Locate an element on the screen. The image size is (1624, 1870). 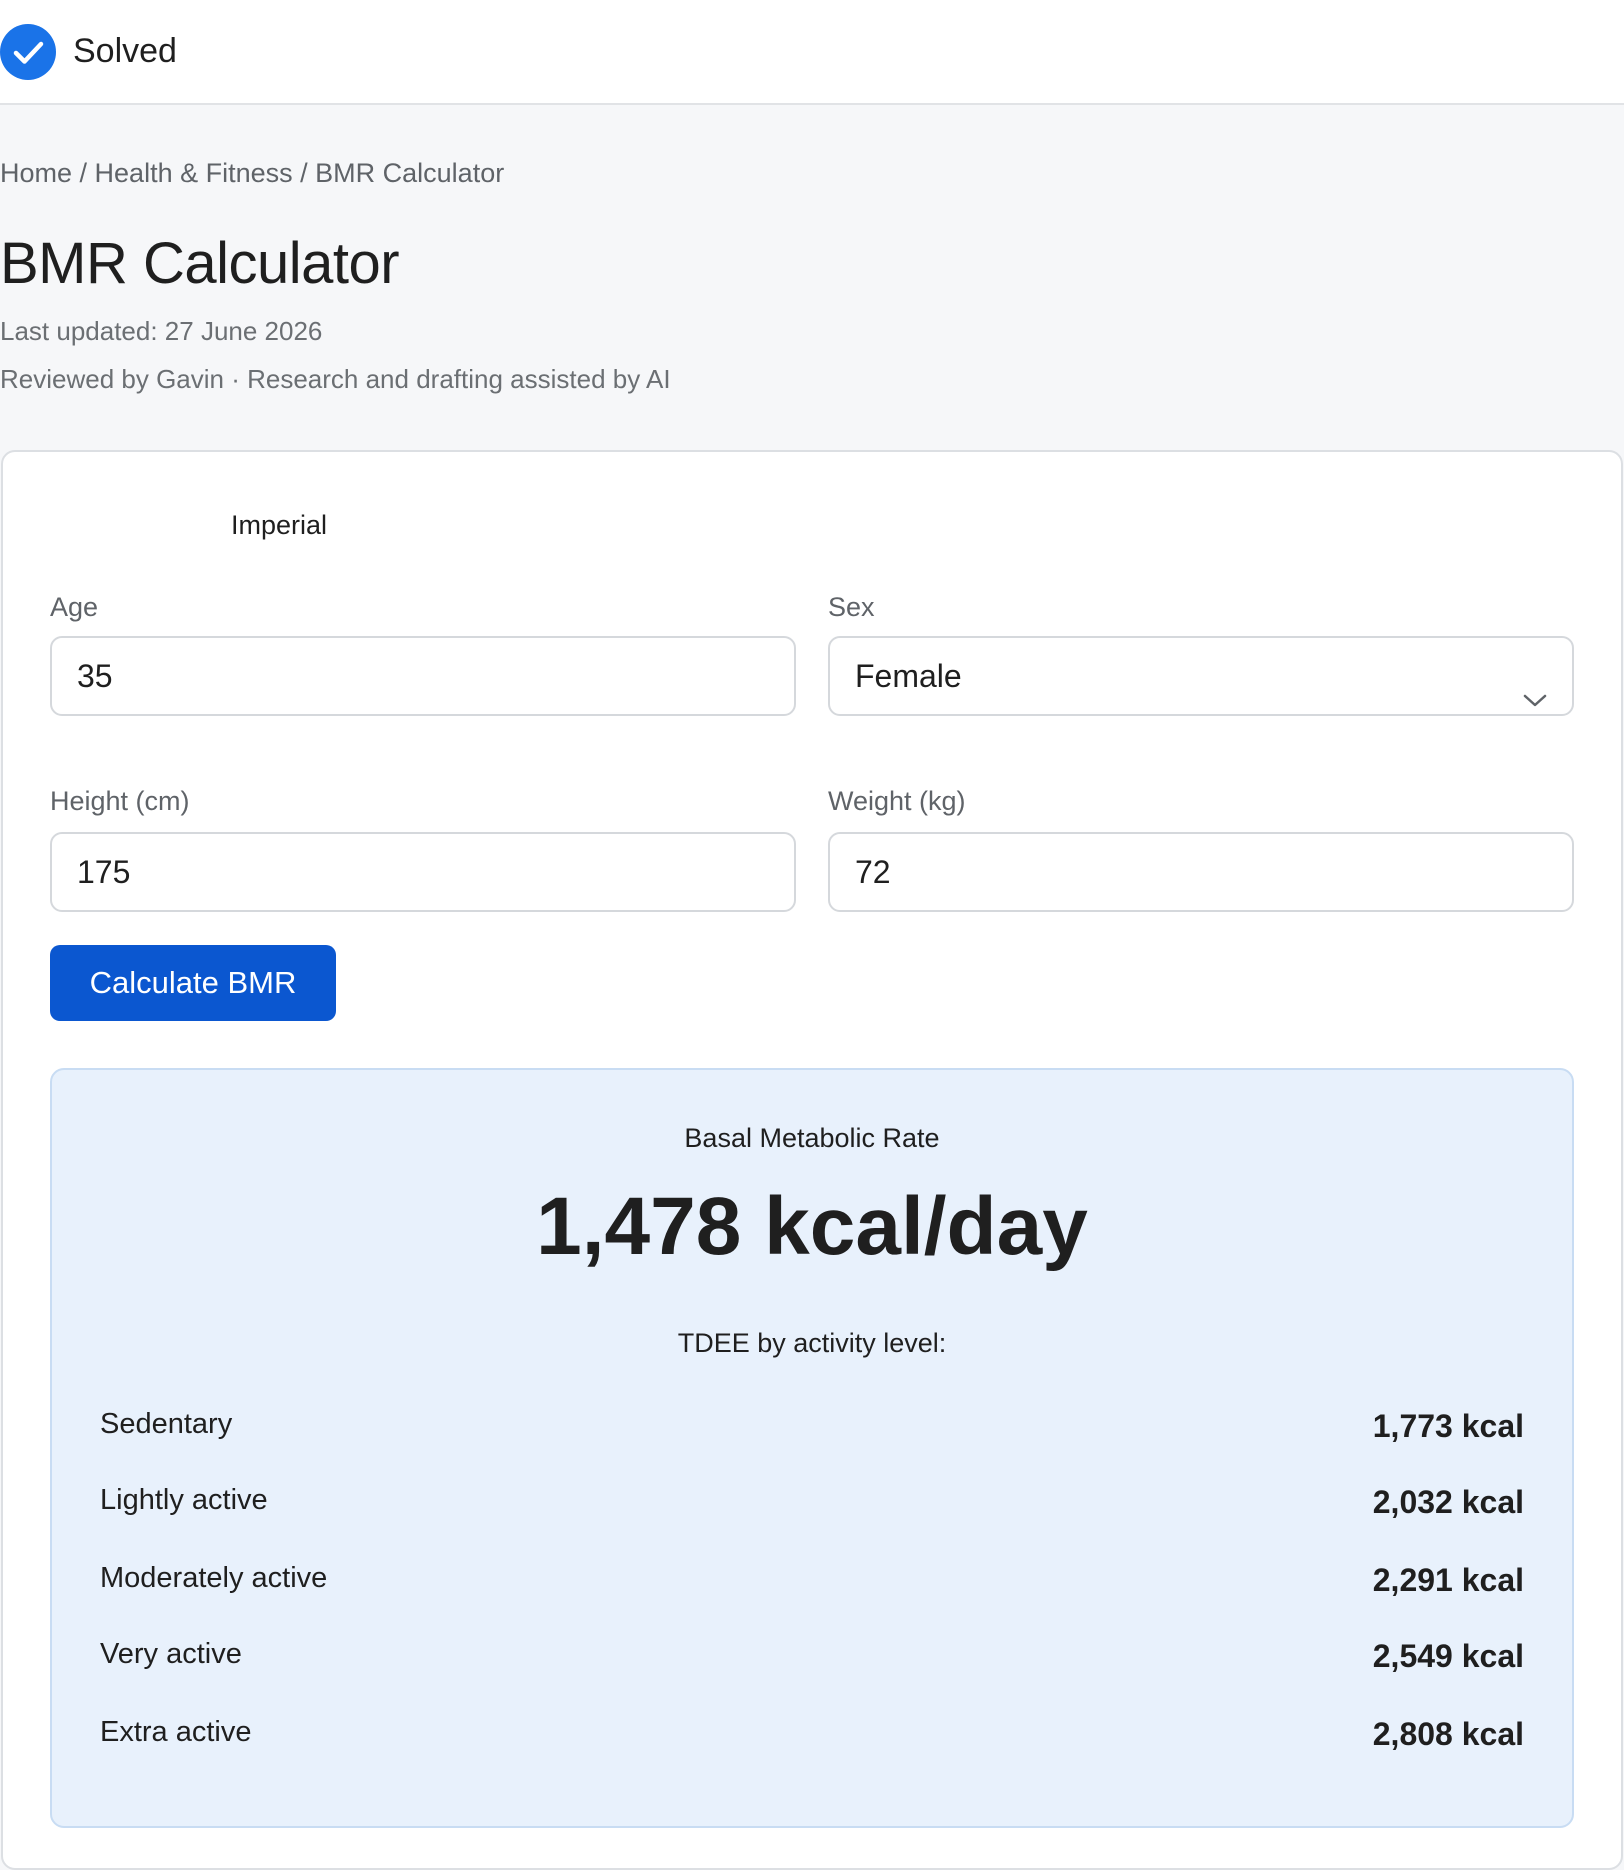
tdee-level-value: 2,808 kcal is located at coordinates (1448, 1734).